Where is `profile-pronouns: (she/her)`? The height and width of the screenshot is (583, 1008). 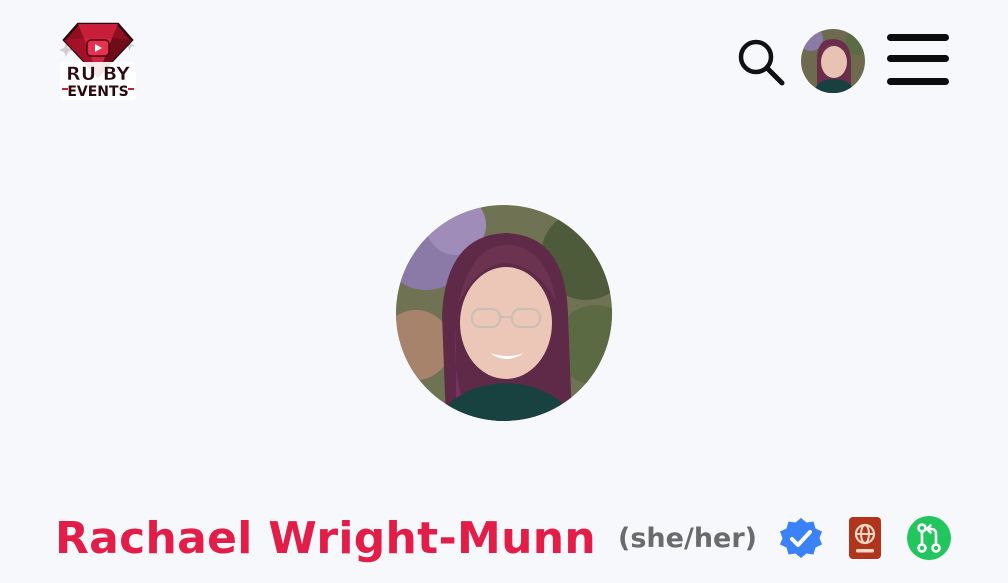 profile-pronouns: (she/her) is located at coordinates (688, 538).